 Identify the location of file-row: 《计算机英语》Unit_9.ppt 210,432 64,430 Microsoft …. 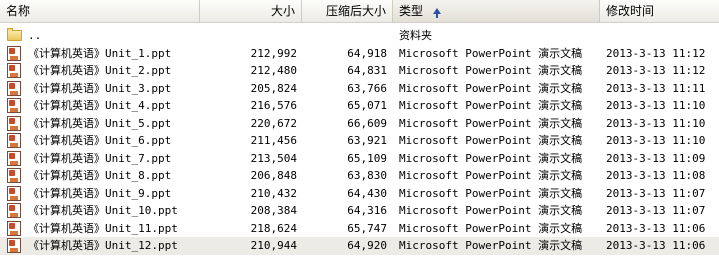
(359, 194).